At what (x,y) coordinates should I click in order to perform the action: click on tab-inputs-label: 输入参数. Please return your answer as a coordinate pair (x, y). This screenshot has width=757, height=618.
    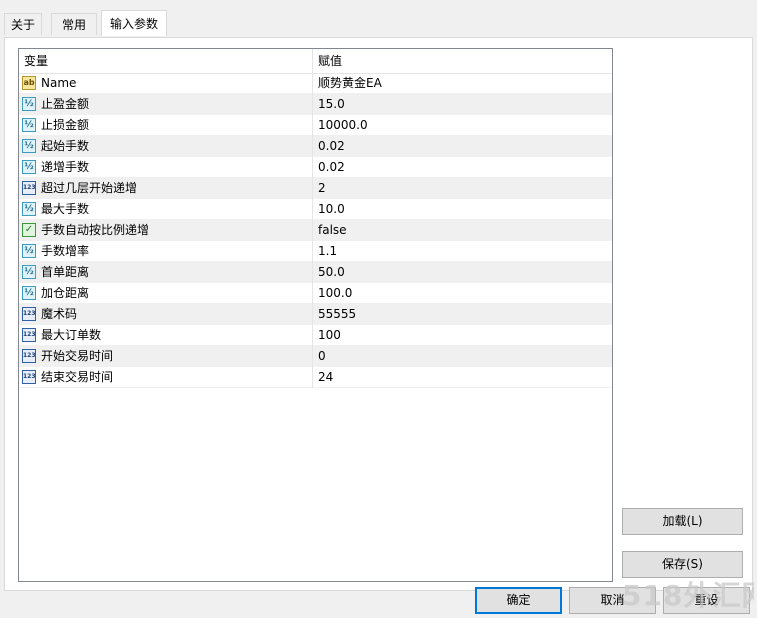
    Looking at the image, I should click on (133, 24).